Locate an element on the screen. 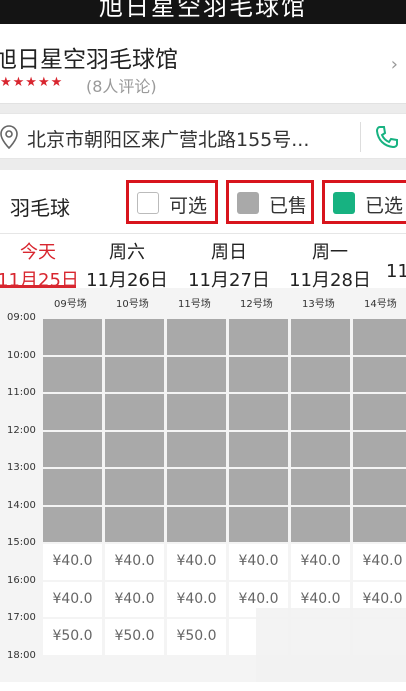  legend-available: 可选 is located at coordinates (172, 202).